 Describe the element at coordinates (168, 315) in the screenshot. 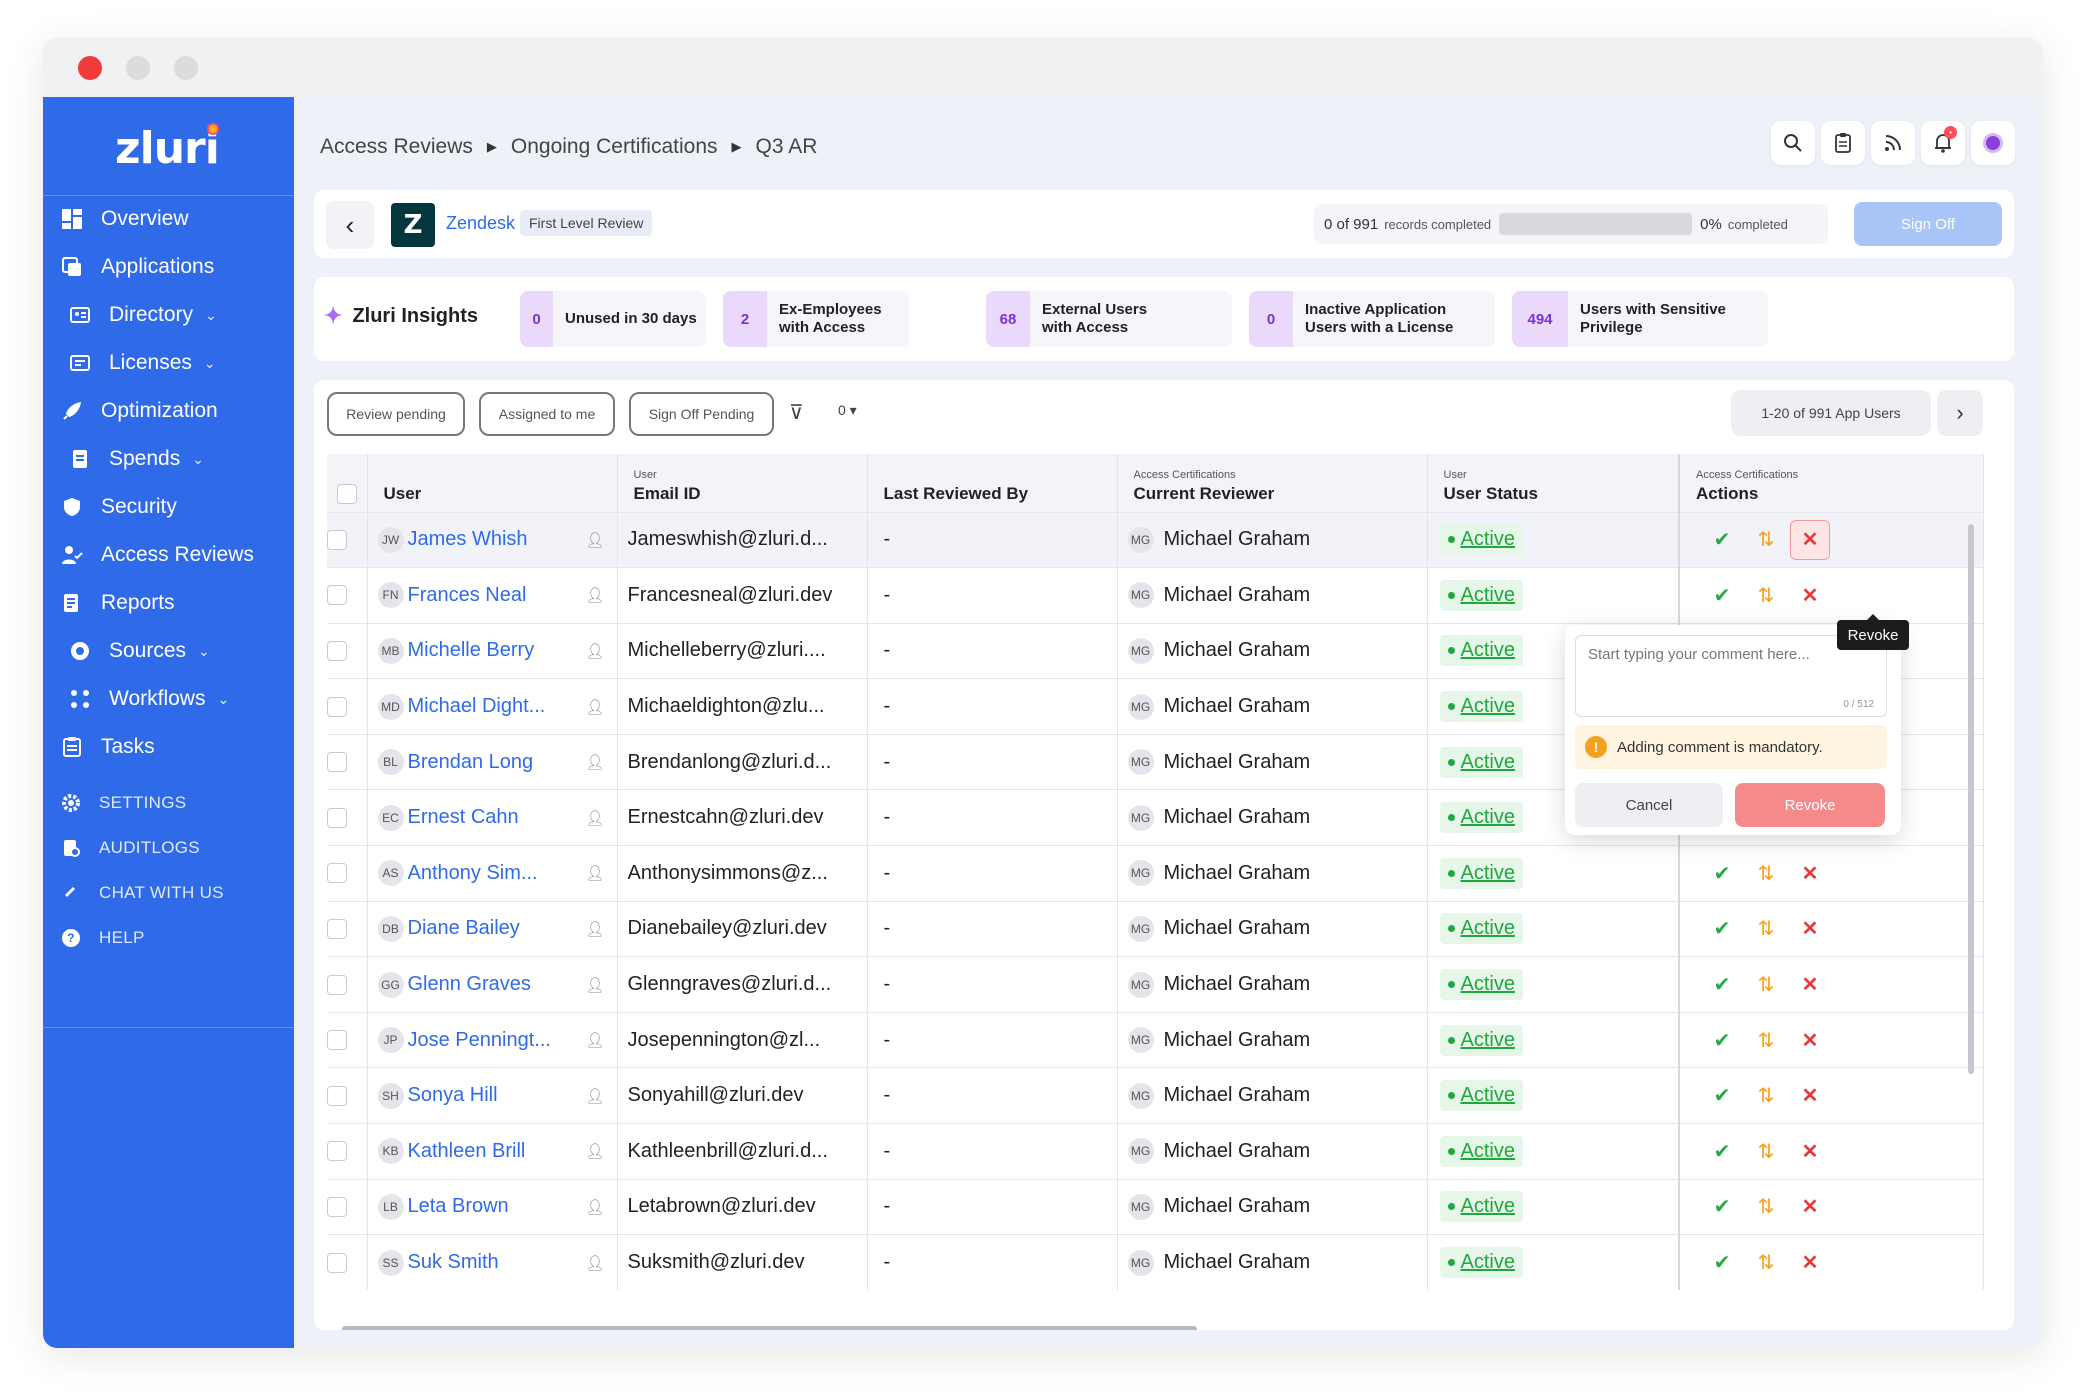

I see `sidebar-item-directory: Directory ⌄` at that location.